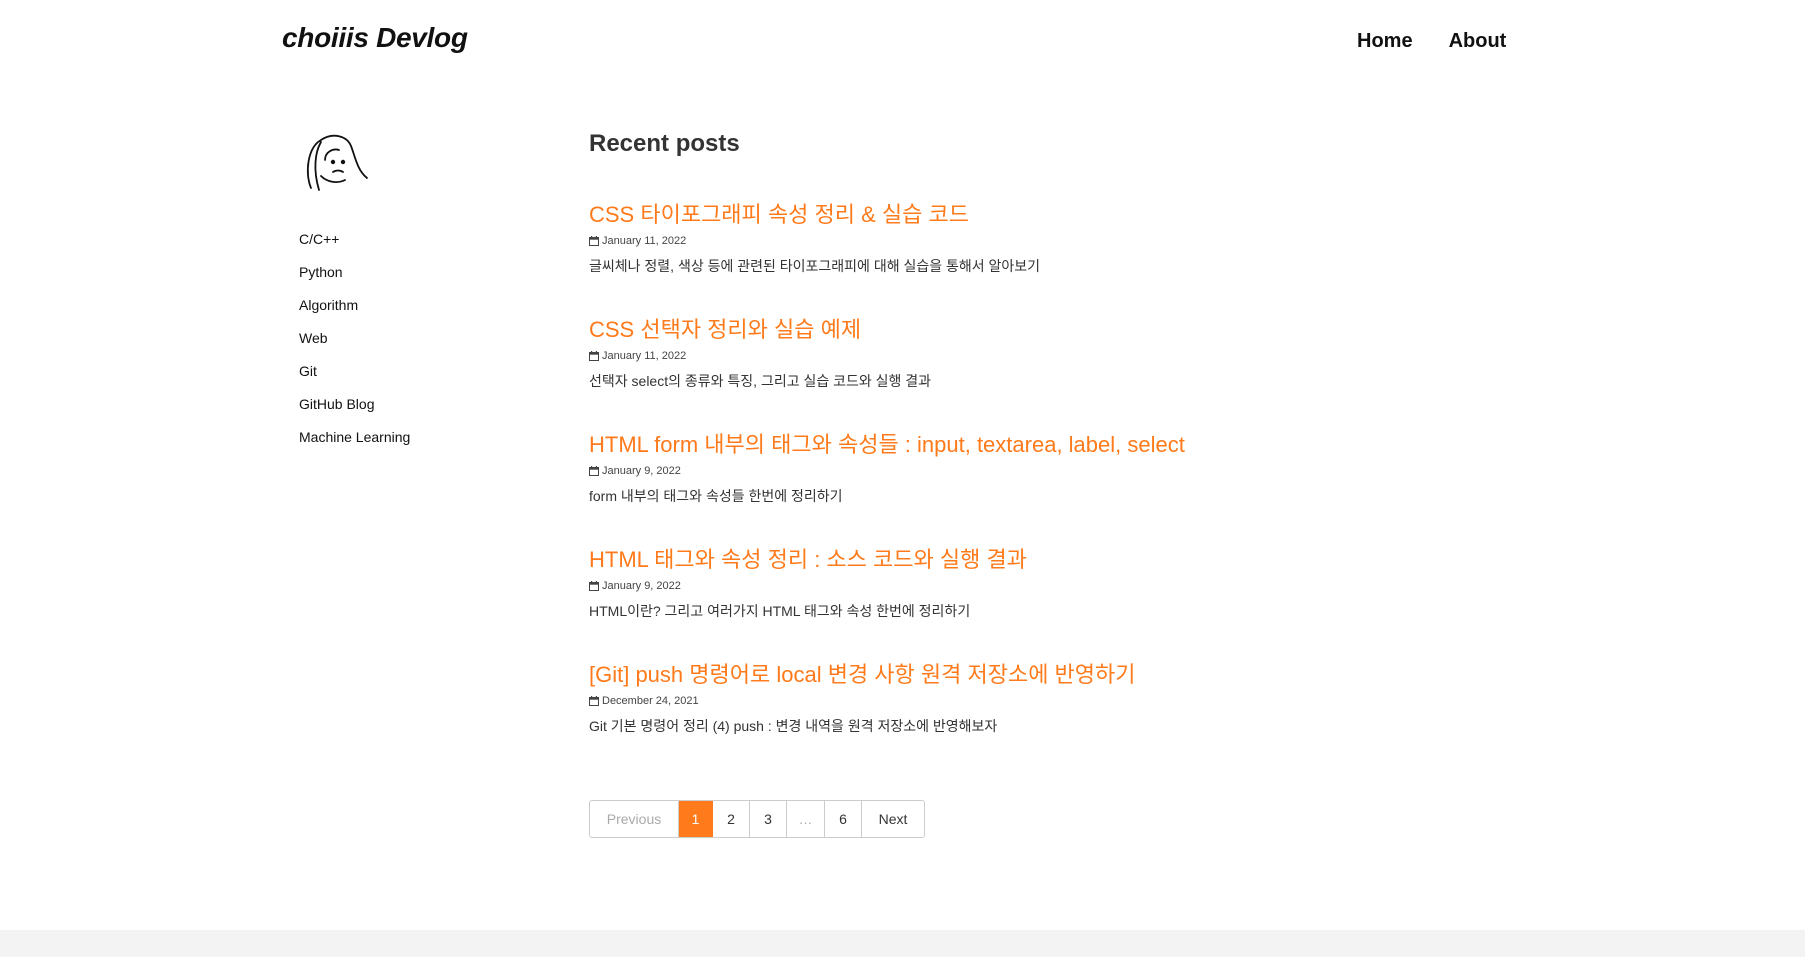  What do you see at coordinates (902, 42) in the screenshot?
I see `site-header: choiiis Devlog Home About` at bounding box center [902, 42].